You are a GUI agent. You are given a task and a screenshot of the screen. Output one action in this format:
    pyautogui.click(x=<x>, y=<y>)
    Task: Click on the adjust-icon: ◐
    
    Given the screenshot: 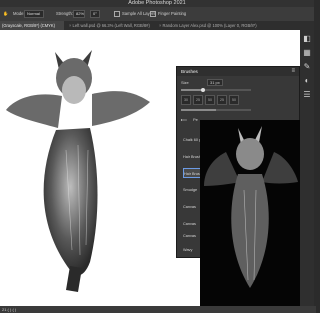 What is the action you would take?
    pyautogui.click(x=307, y=81)
    